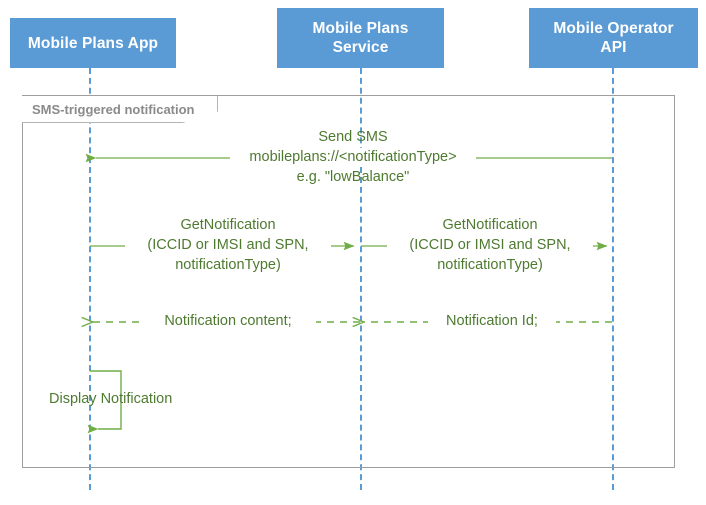  What do you see at coordinates (111, 399) in the screenshot?
I see `message-label-m6: Display Notification` at bounding box center [111, 399].